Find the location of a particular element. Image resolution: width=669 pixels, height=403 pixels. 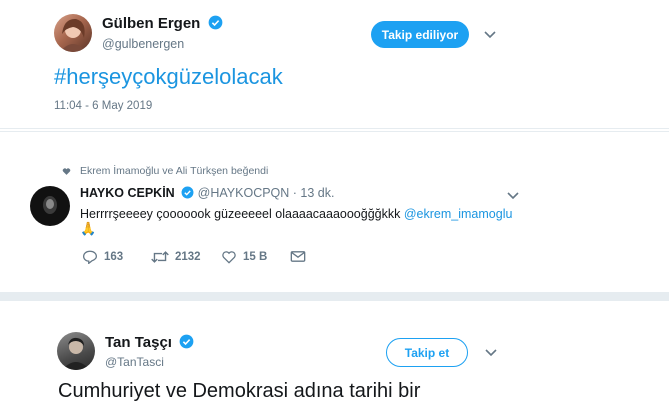

retweet-action: 2132 is located at coordinates (176, 257).